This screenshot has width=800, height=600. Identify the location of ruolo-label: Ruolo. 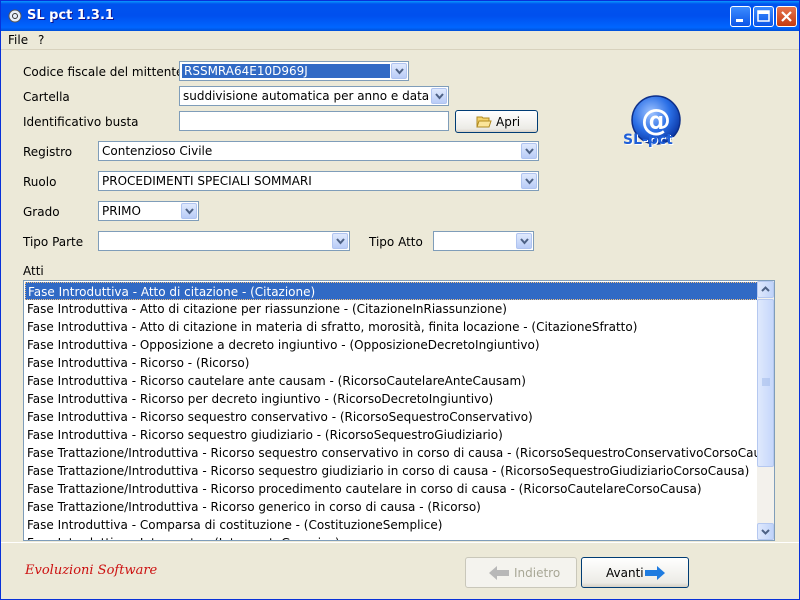
(40, 182).